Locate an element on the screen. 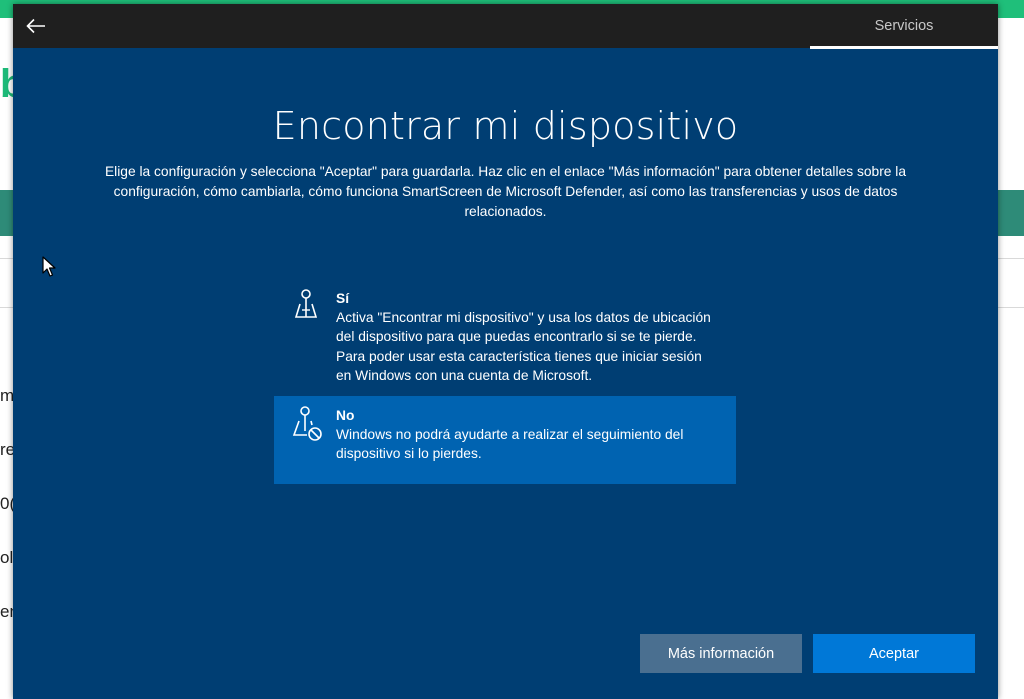 Image resolution: width=1024 pixels, height=699 pixels. back-button is located at coordinates (36, 26).